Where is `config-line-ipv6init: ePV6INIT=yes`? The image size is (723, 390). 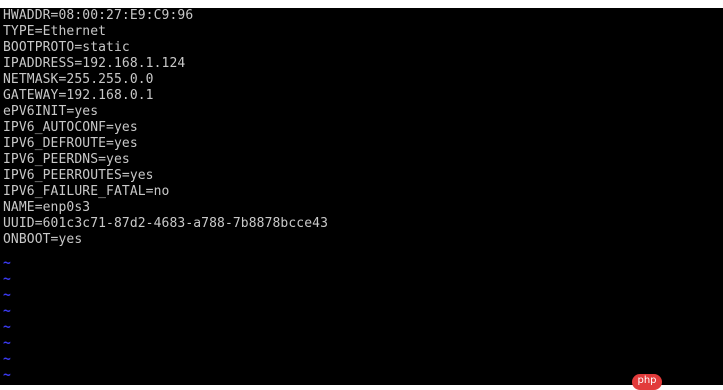 config-line-ipv6init: ePV6INIT=yes is located at coordinates (51, 111).